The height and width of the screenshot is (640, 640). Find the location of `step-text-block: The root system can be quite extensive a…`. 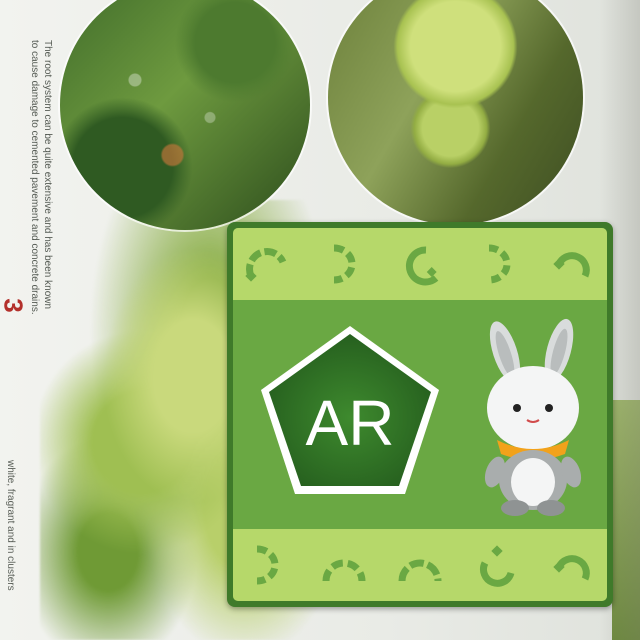

step-text-block: The root system can be quite extensive a… is located at coordinates (32, 180).